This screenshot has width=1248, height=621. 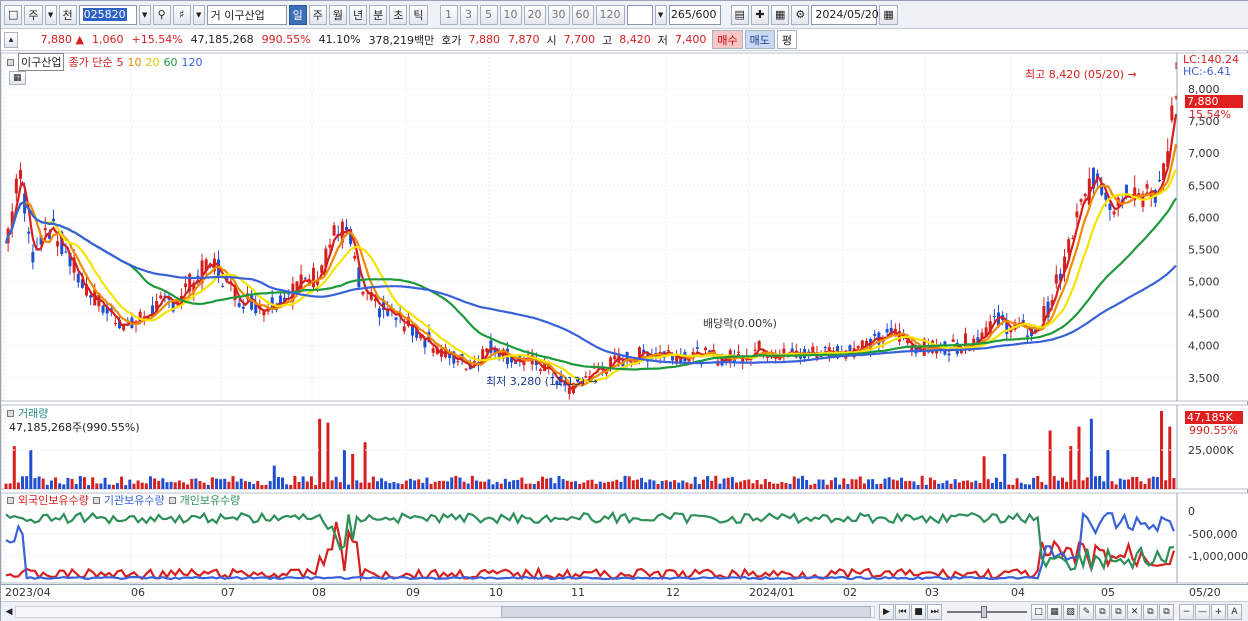 I want to click on legend-prefix: 종가 단순, so click(x=90, y=62).